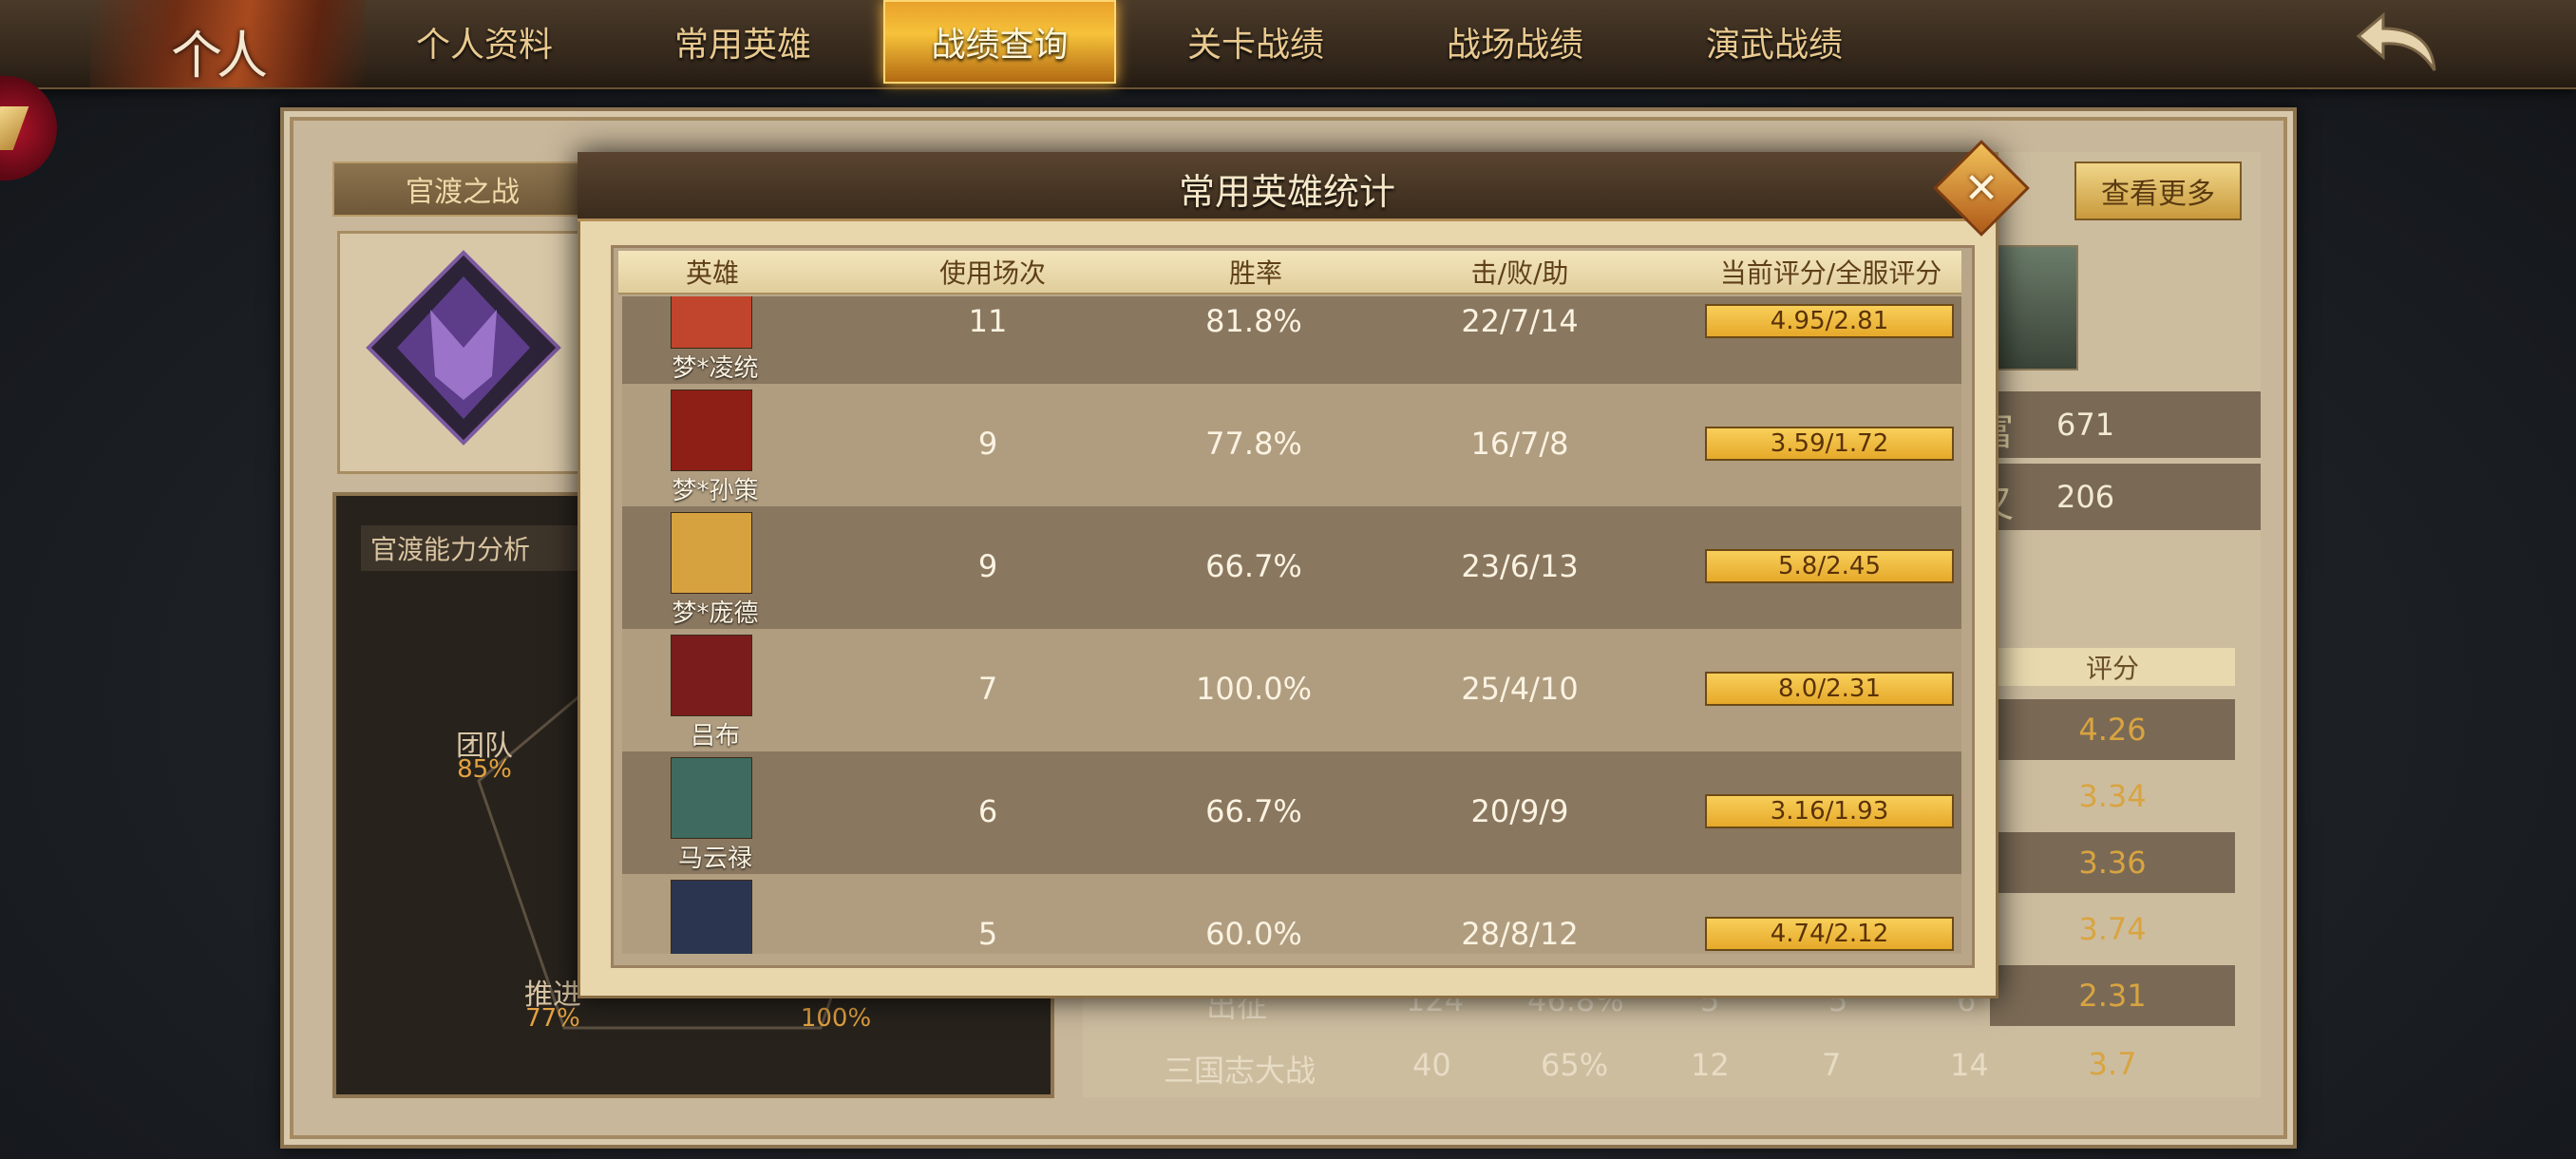 Image resolution: width=2576 pixels, height=1159 pixels. Describe the element at coordinates (2118, 497) in the screenshot. I see `resource-row-2: 叉 206` at that location.